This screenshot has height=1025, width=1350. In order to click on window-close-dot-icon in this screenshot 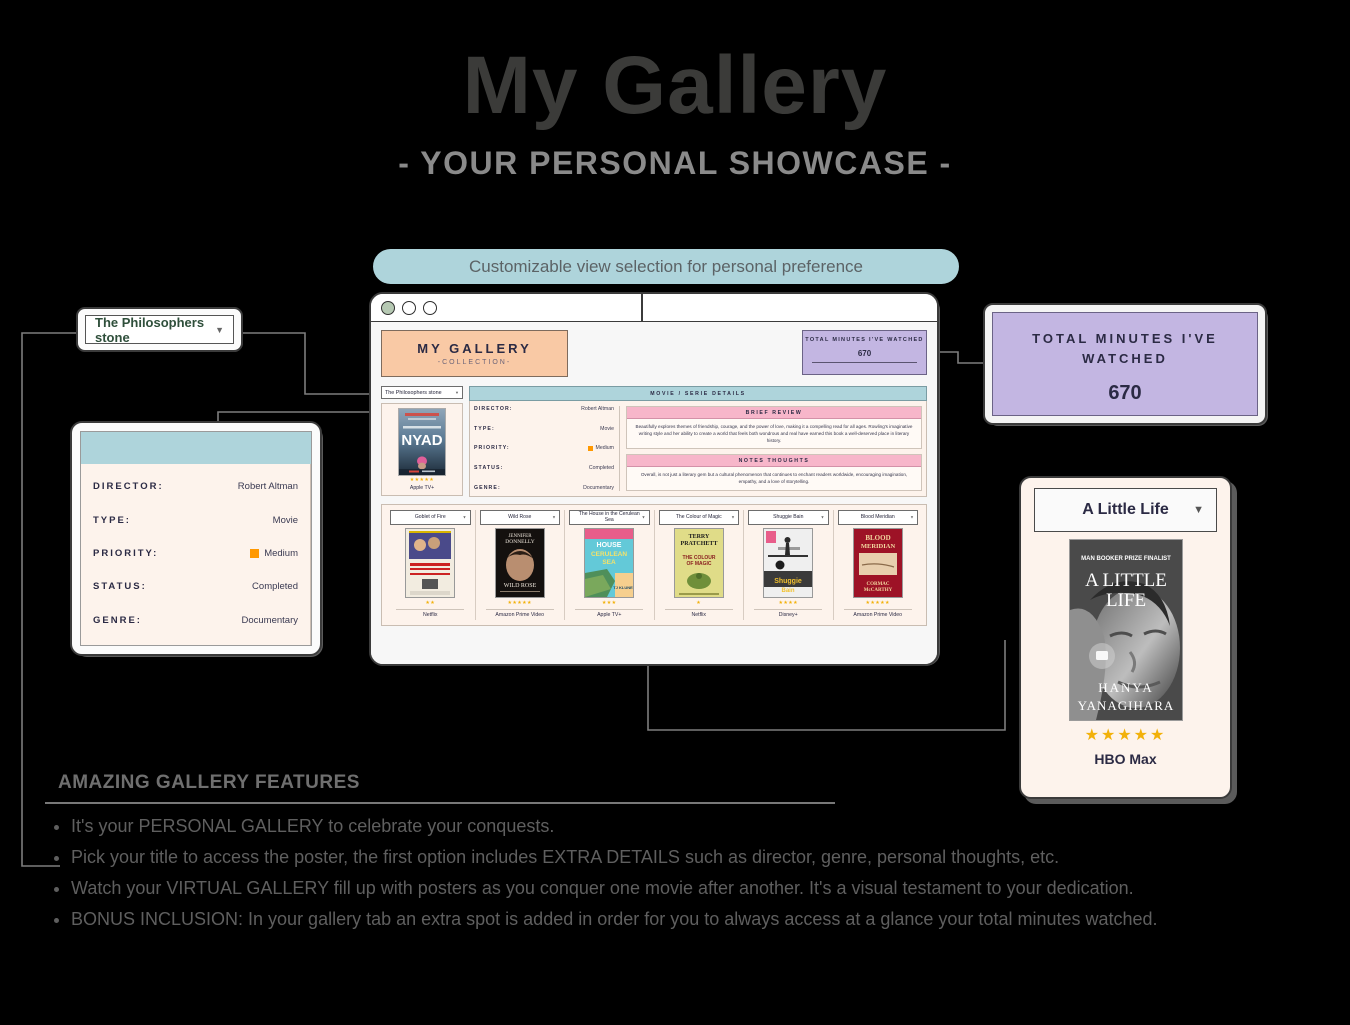, I will do `click(388, 307)`.